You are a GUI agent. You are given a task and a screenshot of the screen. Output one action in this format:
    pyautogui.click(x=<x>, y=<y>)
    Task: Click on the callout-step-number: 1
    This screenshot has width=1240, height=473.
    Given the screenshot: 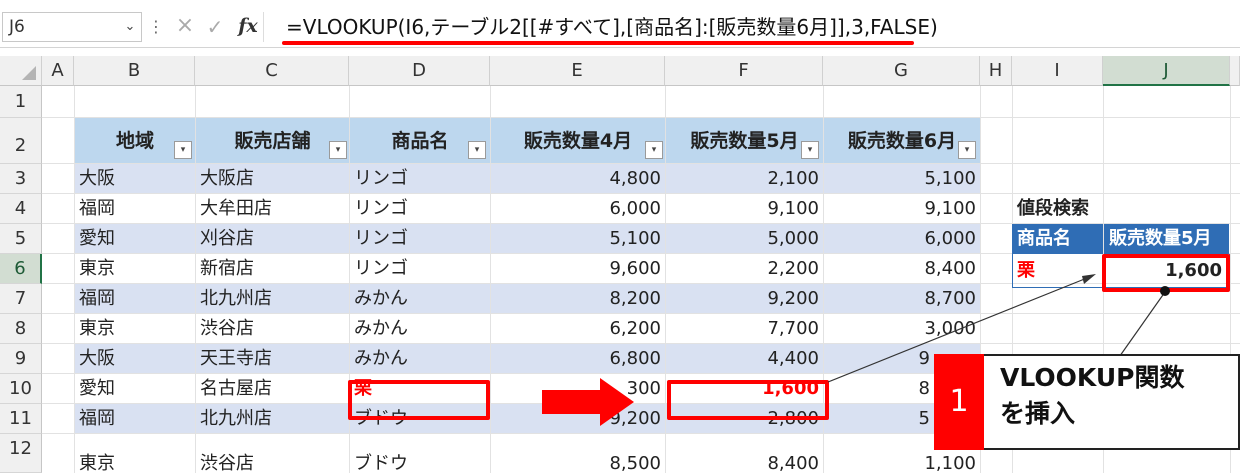 What is the action you would take?
    pyautogui.click(x=959, y=402)
    